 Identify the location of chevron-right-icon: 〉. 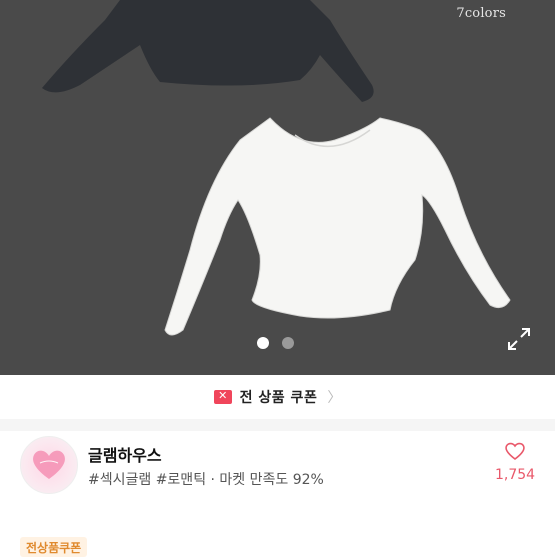
(334, 398).